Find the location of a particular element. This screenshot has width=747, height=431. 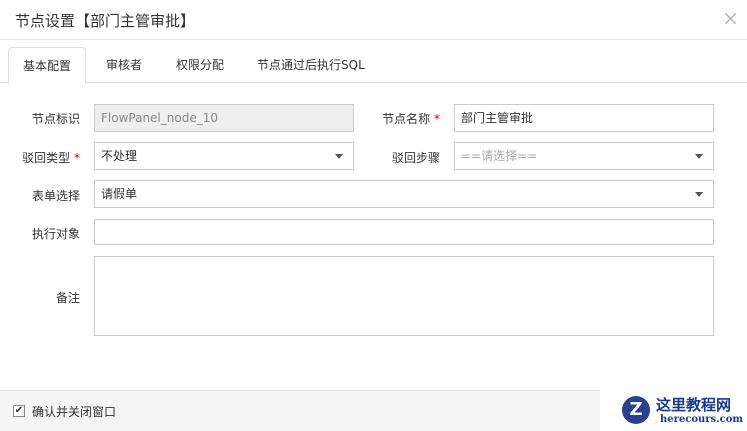

logo-z-icon: Z is located at coordinates (636, 410).